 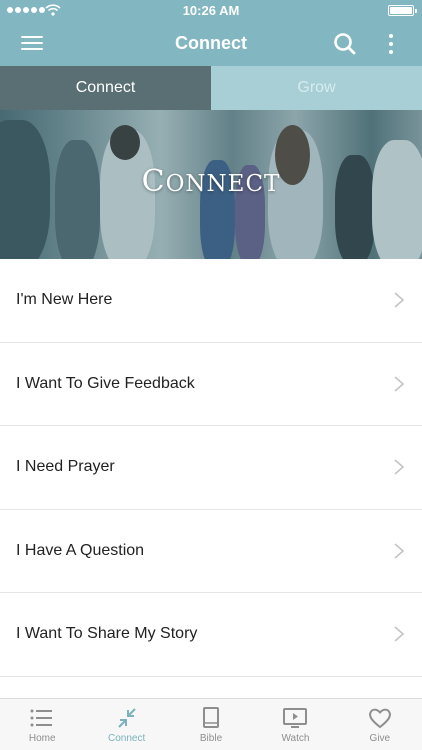 I want to click on video-icon, so click(x=295, y=718).